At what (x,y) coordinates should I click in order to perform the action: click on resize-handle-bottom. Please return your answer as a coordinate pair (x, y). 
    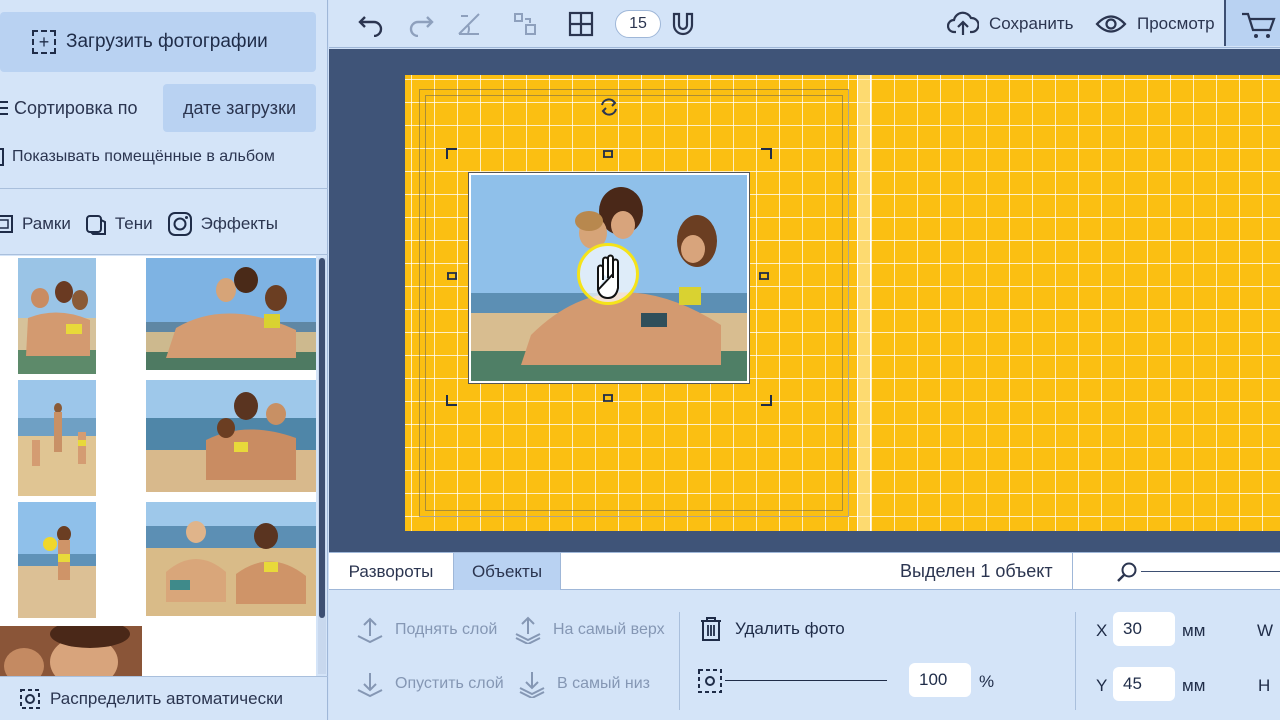
    Looking at the image, I should click on (608, 398).